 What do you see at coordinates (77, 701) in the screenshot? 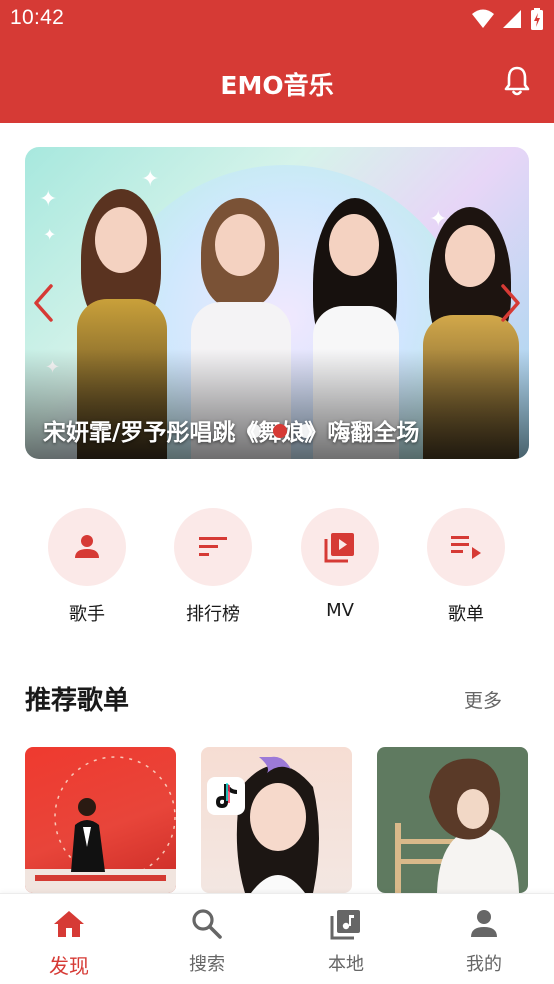
I see `section-title: 推荐歌单` at bounding box center [77, 701].